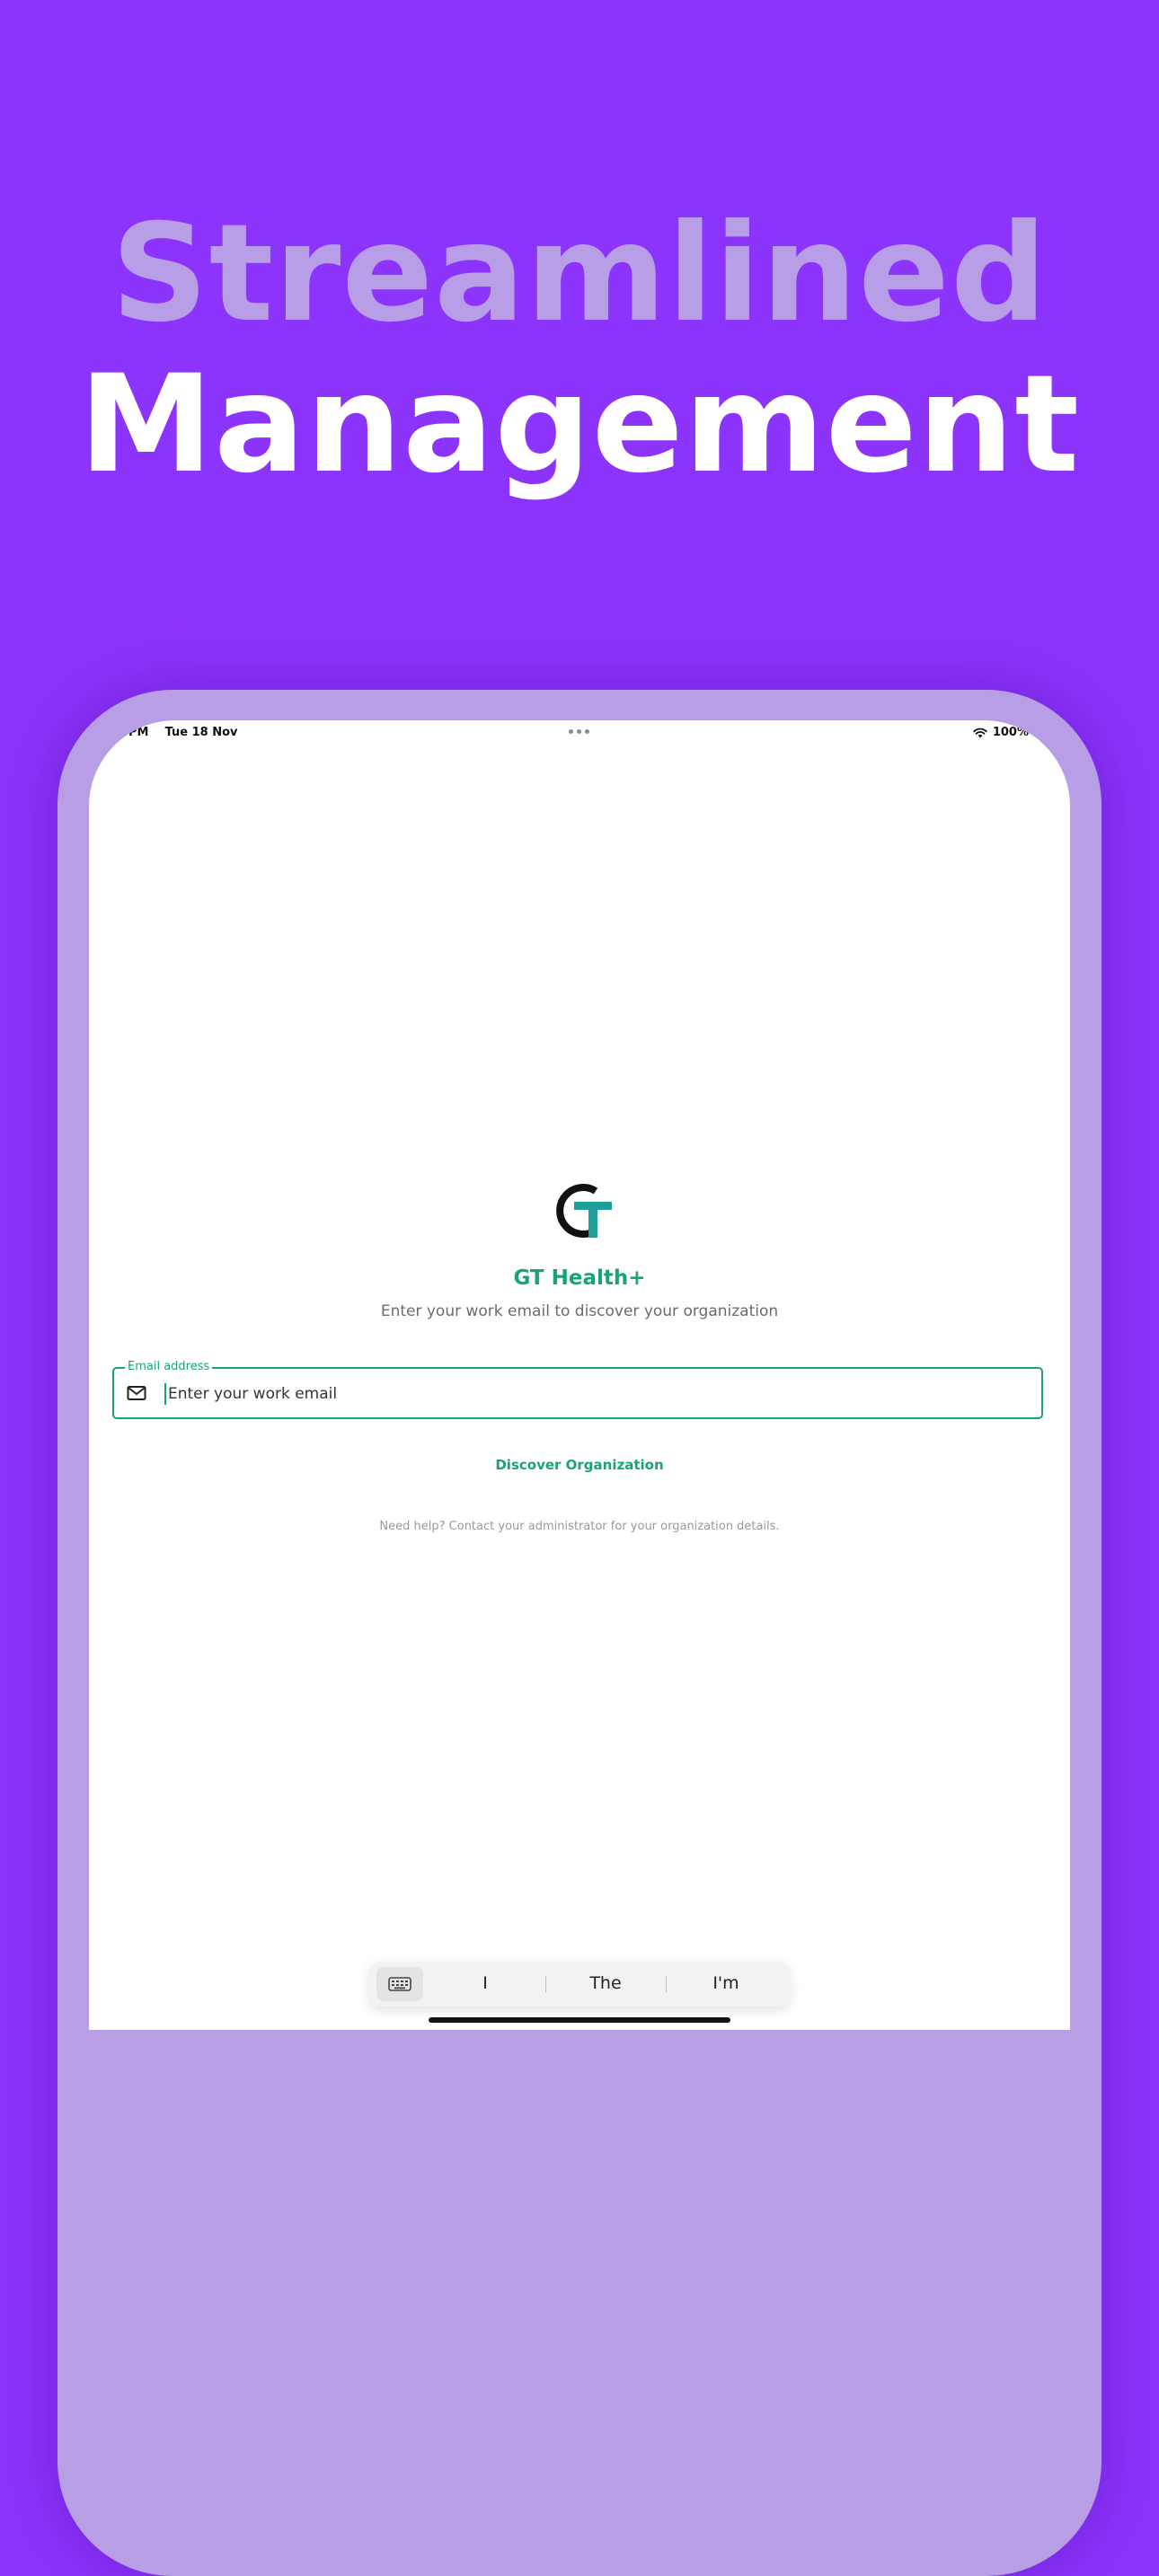  What do you see at coordinates (579, 1465) in the screenshot?
I see `discover-organization-button: Discover Organization` at bounding box center [579, 1465].